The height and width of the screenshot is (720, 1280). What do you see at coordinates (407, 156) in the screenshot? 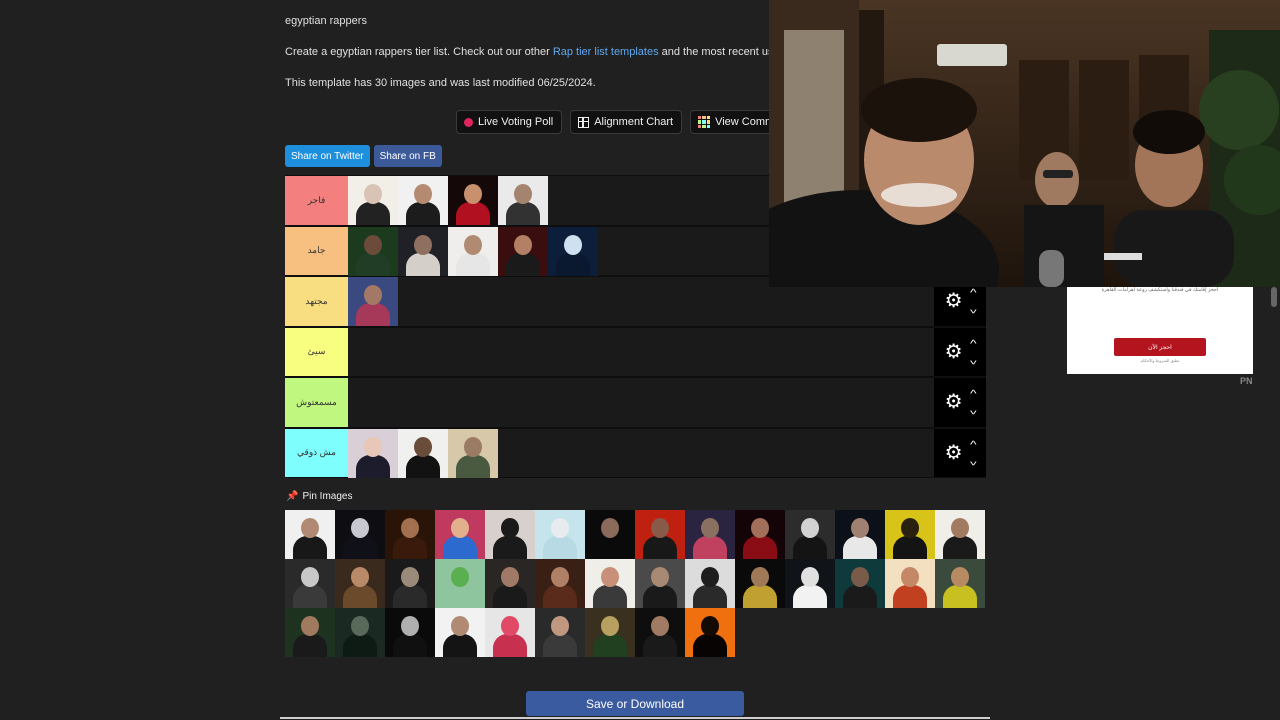
I see `share-facebook-button: Share on FB` at bounding box center [407, 156].